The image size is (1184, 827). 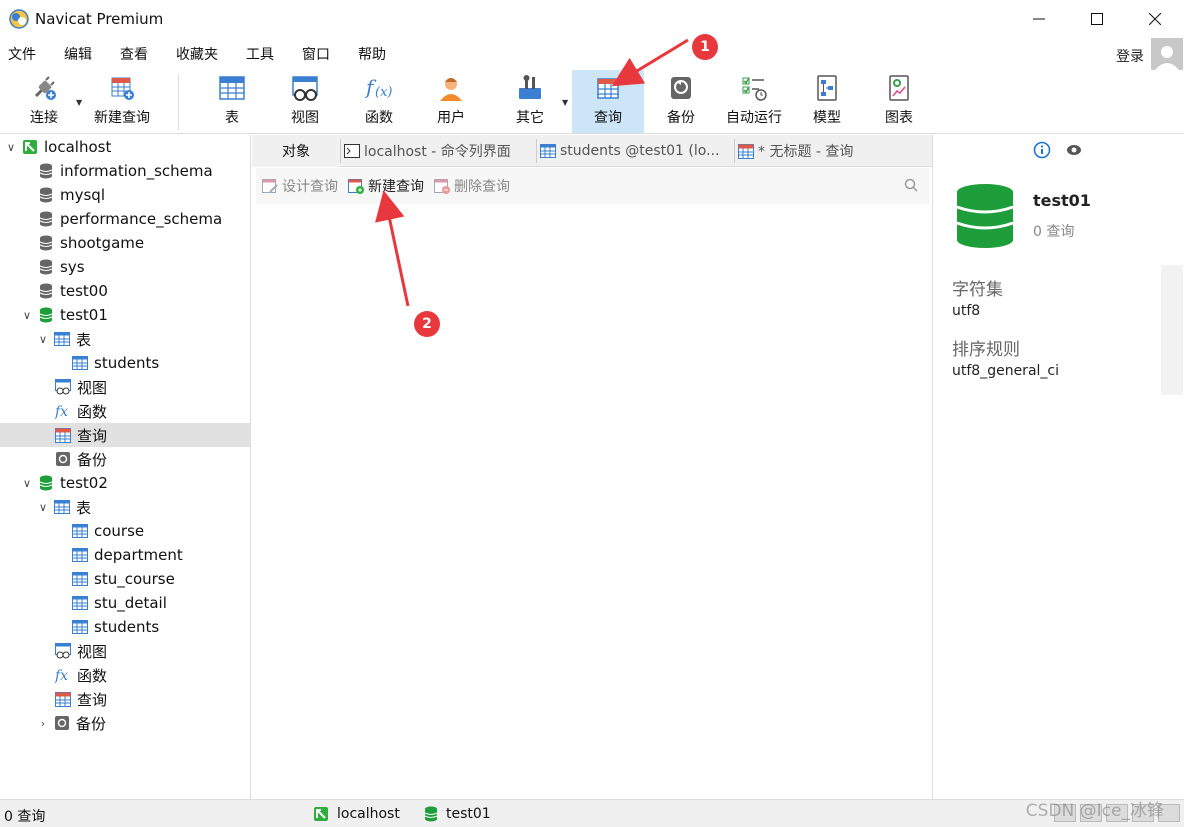 I want to click on tree-db-performance-schema: performance_schema, so click(x=130, y=219).